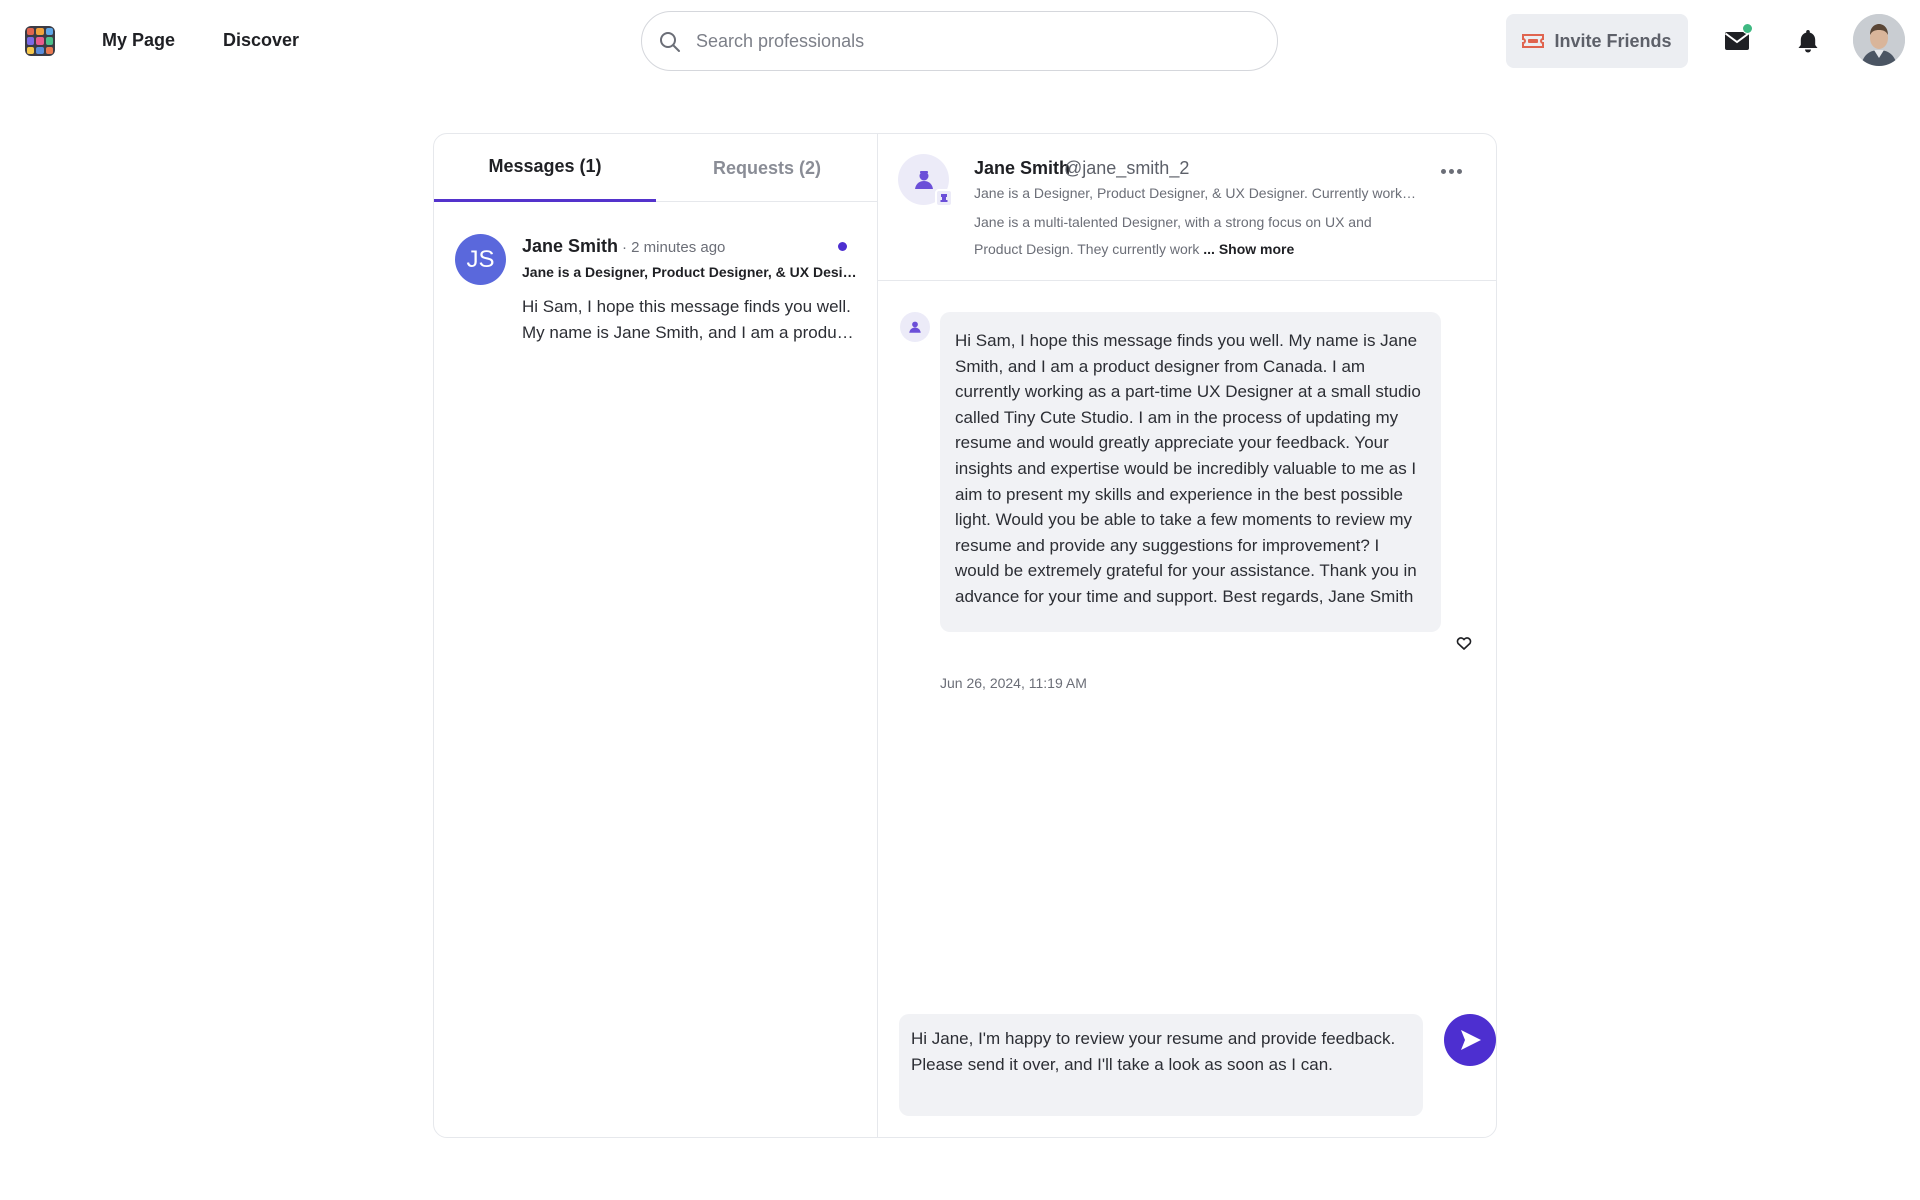  What do you see at coordinates (674, 247) in the screenshot?
I see `conversation-time: · 2 minutes ago` at bounding box center [674, 247].